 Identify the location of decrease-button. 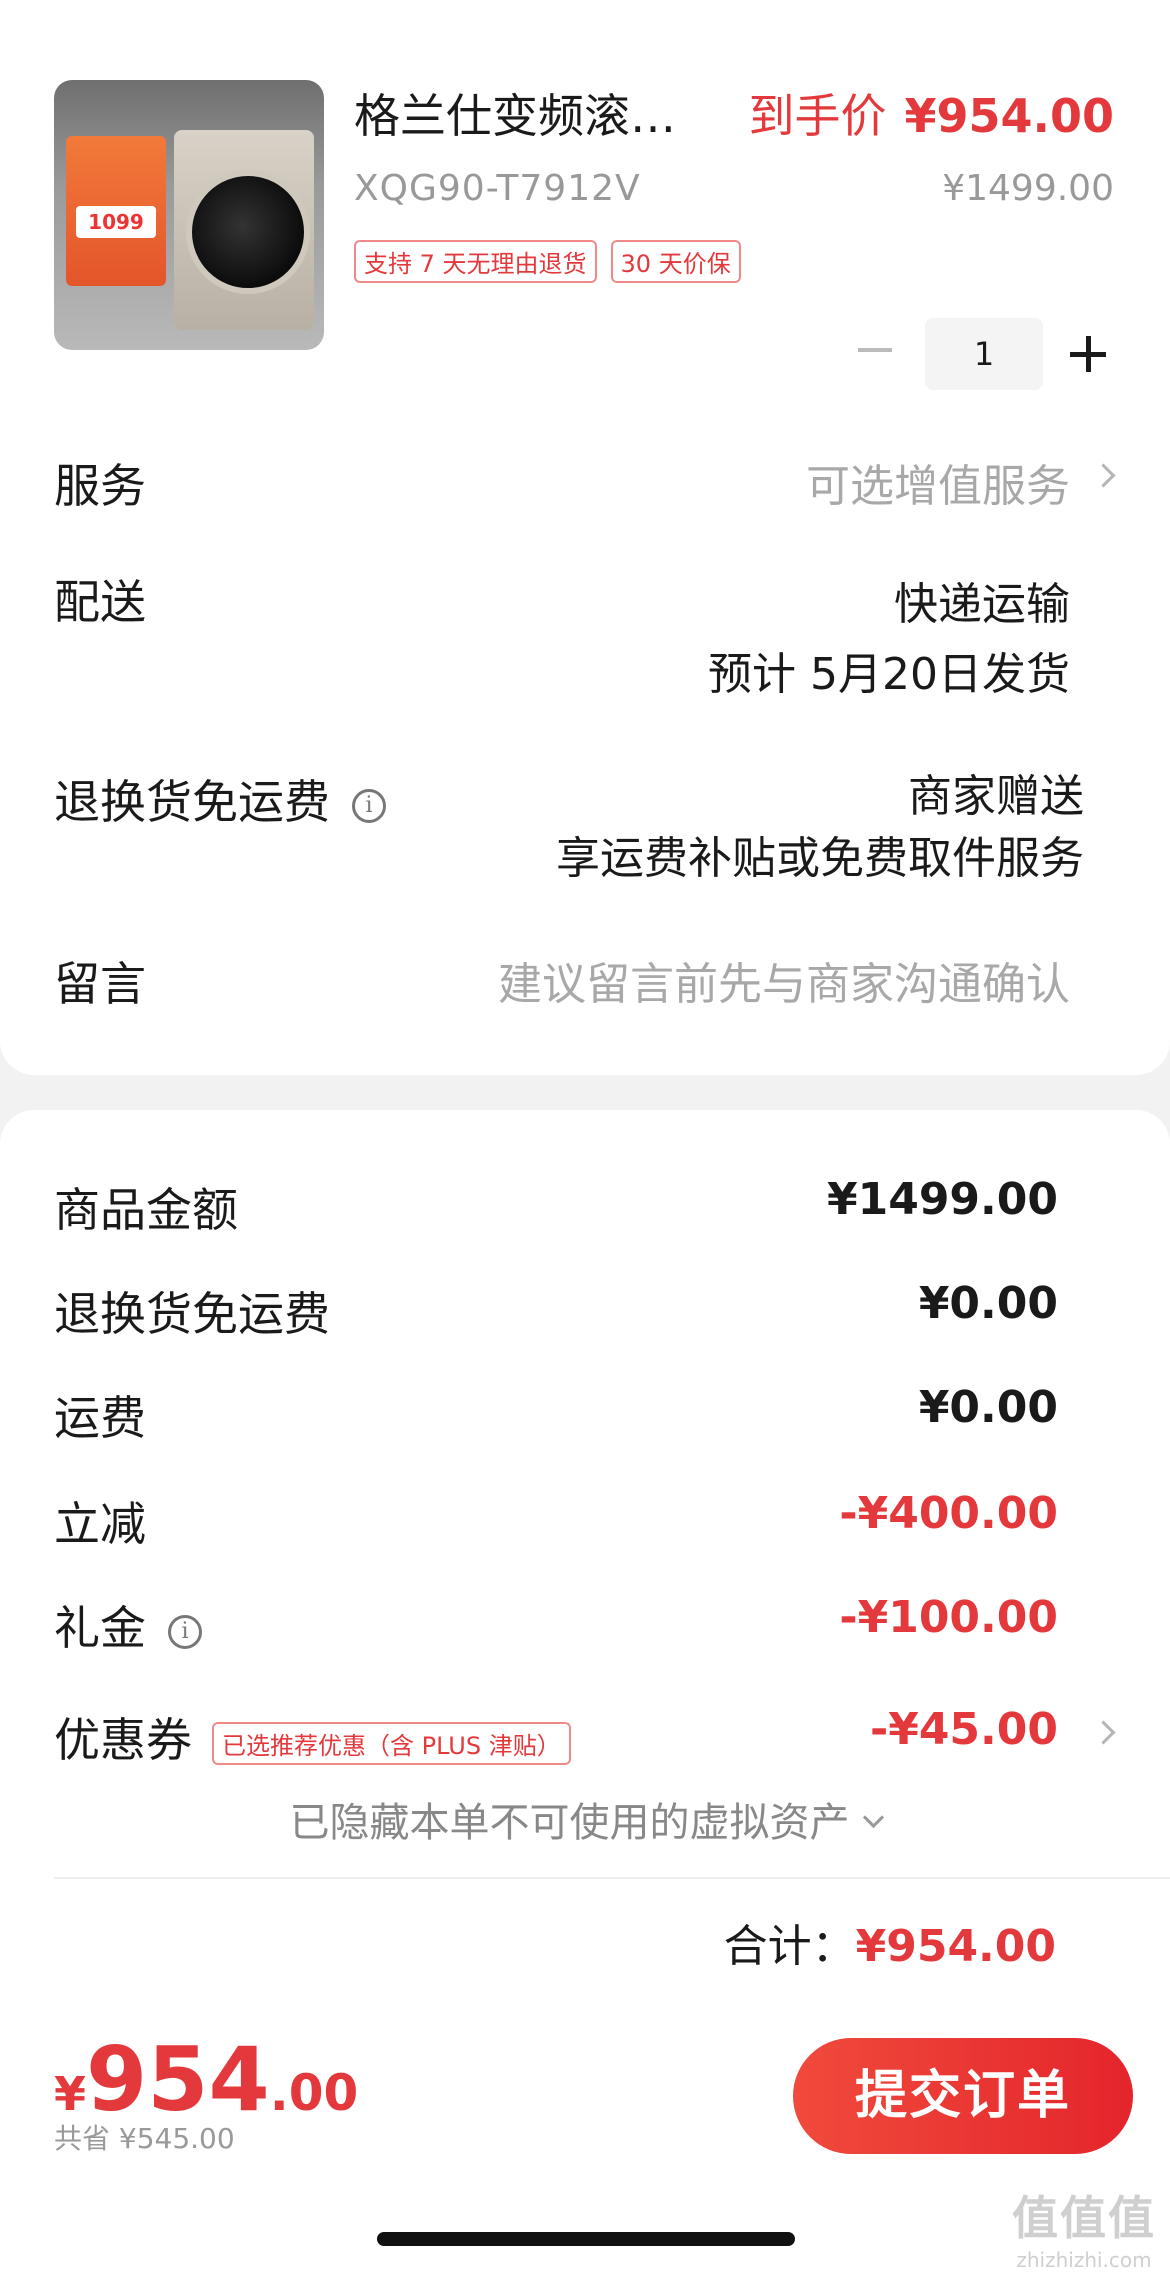
(875, 350).